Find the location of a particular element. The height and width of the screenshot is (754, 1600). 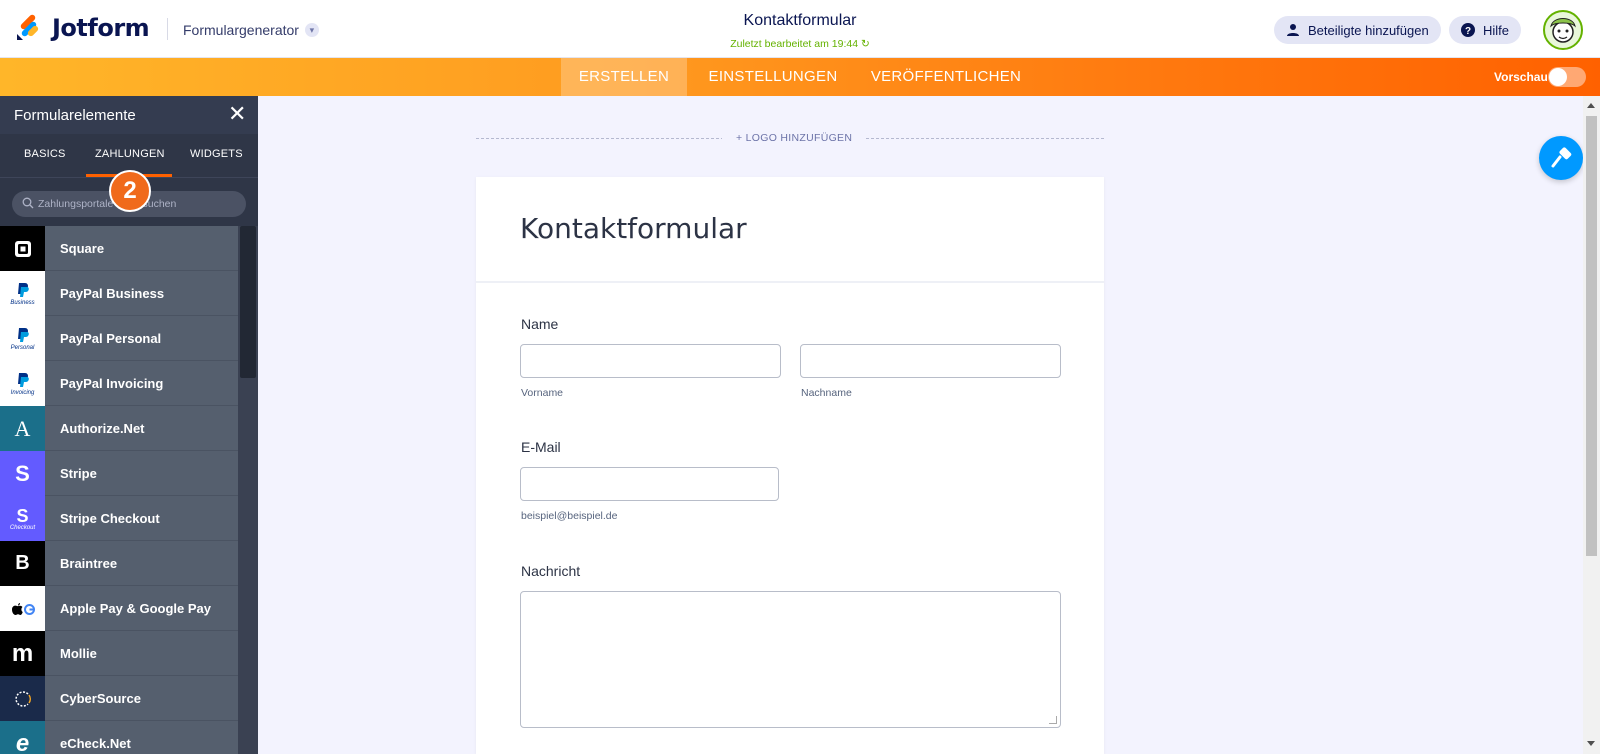

list-item-label: PayPal Invoicing is located at coordinates (112, 383).